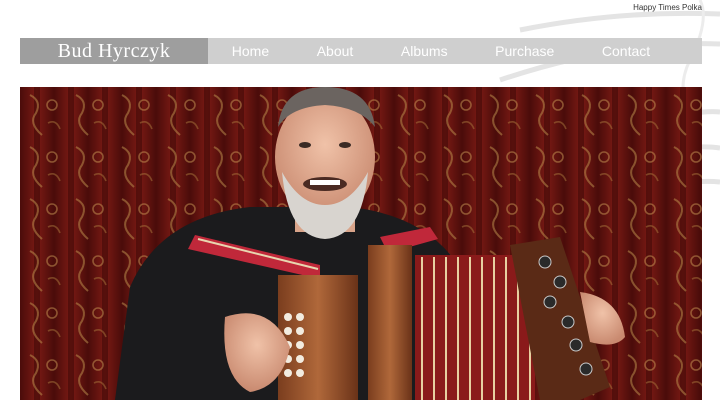 This screenshot has width=720, height=400. I want to click on nav-item-purchase: Purchase, so click(524, 51).